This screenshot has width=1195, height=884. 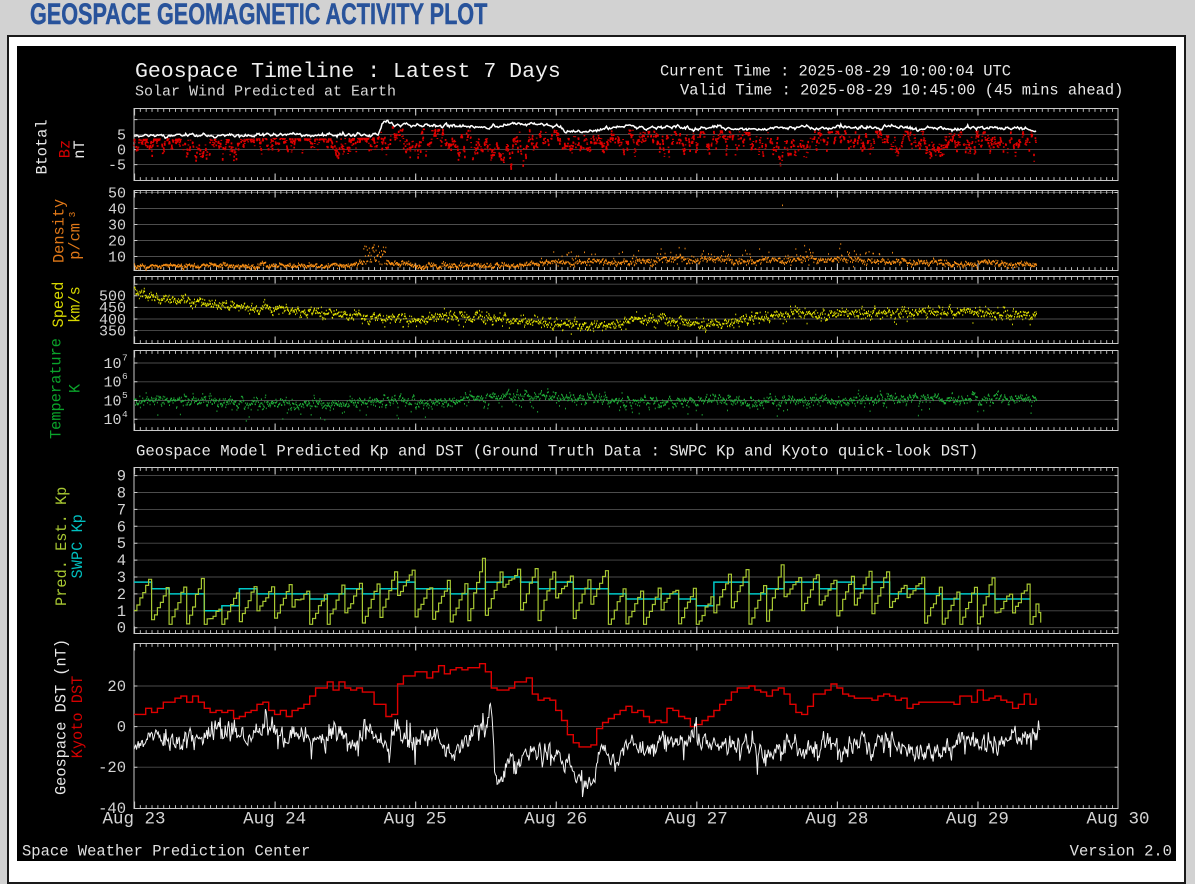 I want to click on svg-text: Aug 26, so click(x=555, y=820).